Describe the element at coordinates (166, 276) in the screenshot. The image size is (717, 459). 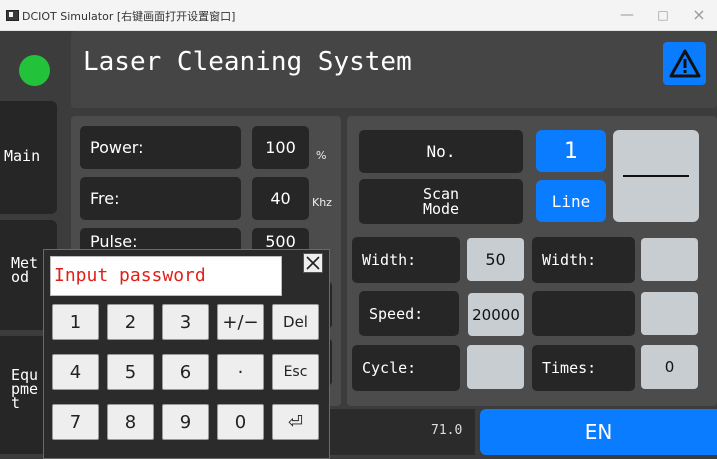
I see `password-input: Input password` at that location.